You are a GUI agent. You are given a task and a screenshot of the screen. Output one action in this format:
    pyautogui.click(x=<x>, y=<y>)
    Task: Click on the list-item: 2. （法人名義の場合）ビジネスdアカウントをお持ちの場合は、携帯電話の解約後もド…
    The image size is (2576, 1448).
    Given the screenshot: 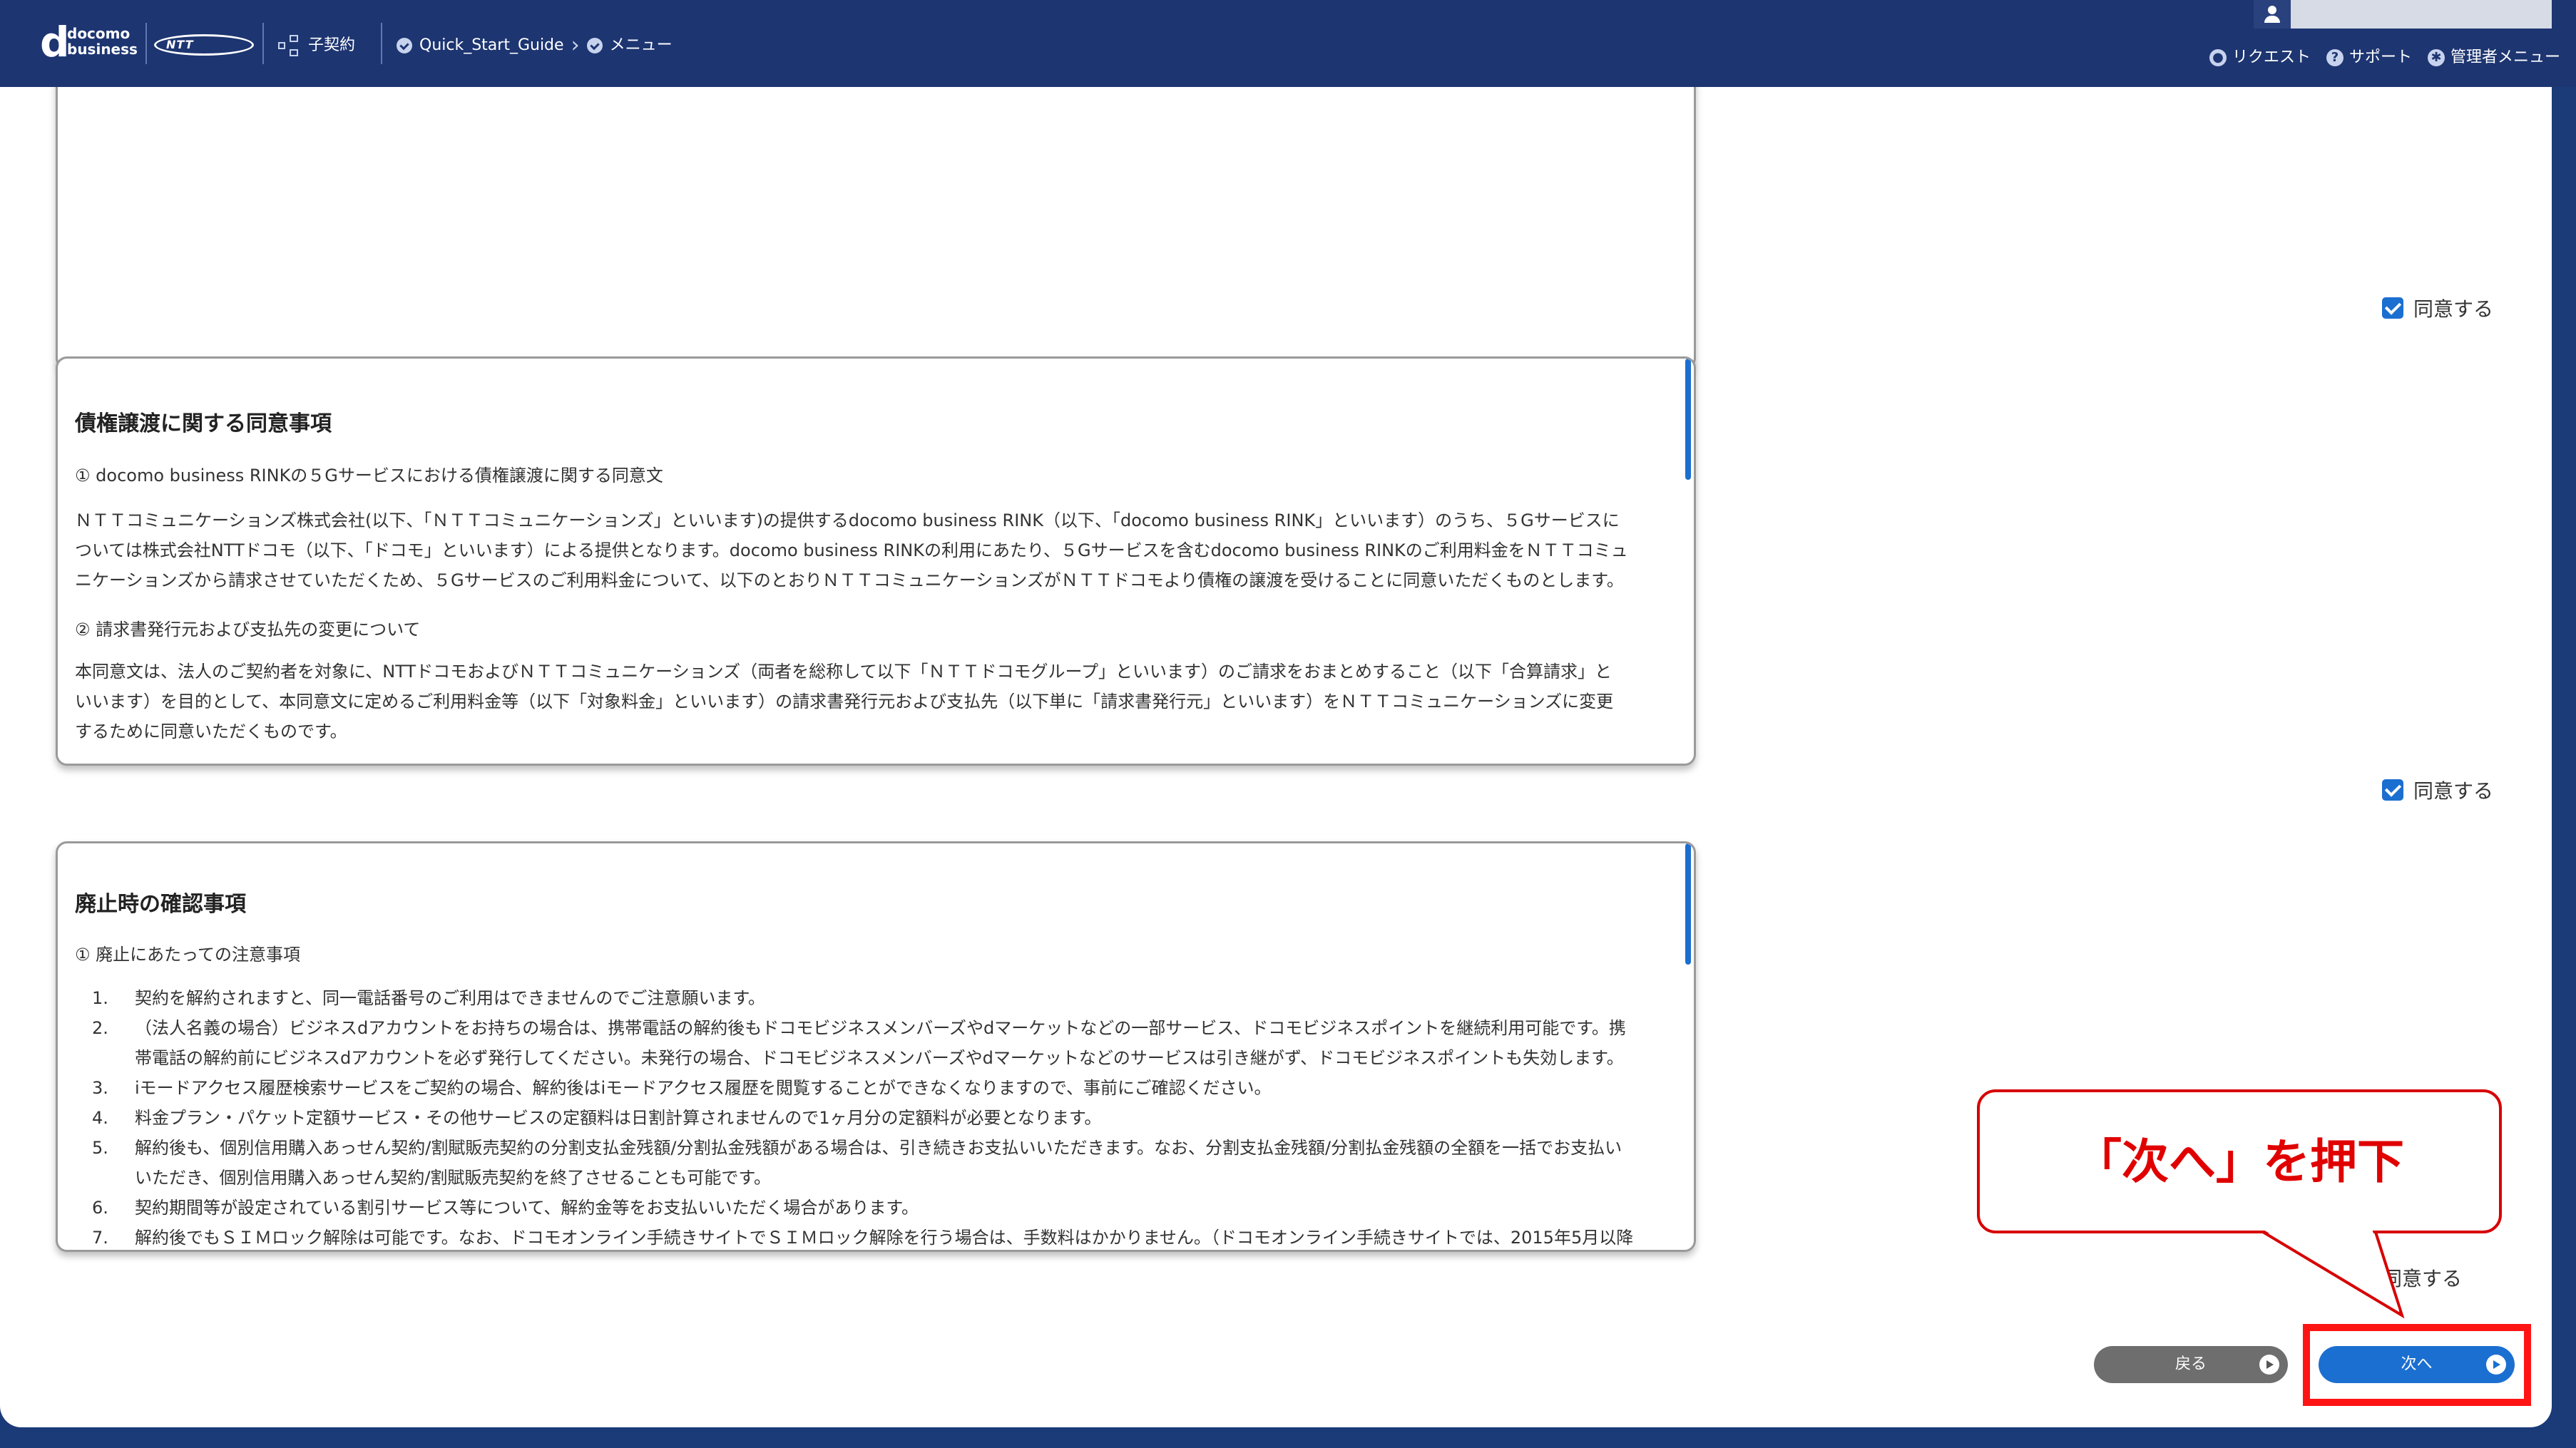 What is the action you would take?
    pyautogui.click(x=859, y=1028)
    